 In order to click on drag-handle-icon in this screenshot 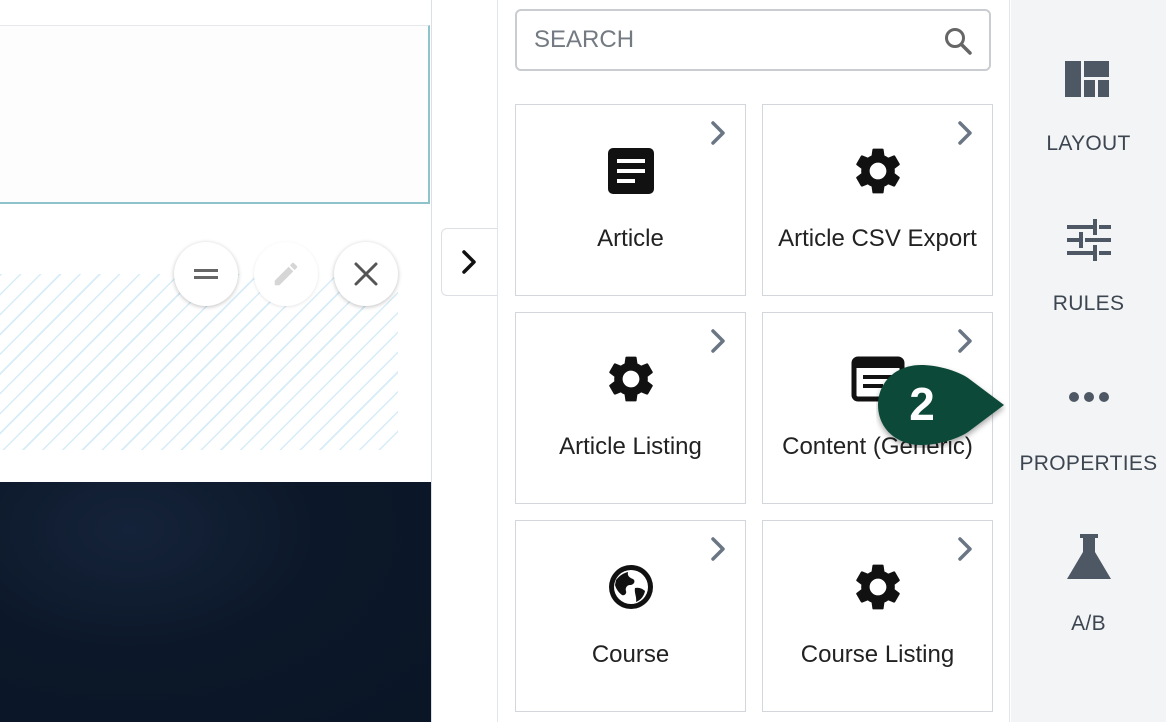, I will do `click(206, 274)`.